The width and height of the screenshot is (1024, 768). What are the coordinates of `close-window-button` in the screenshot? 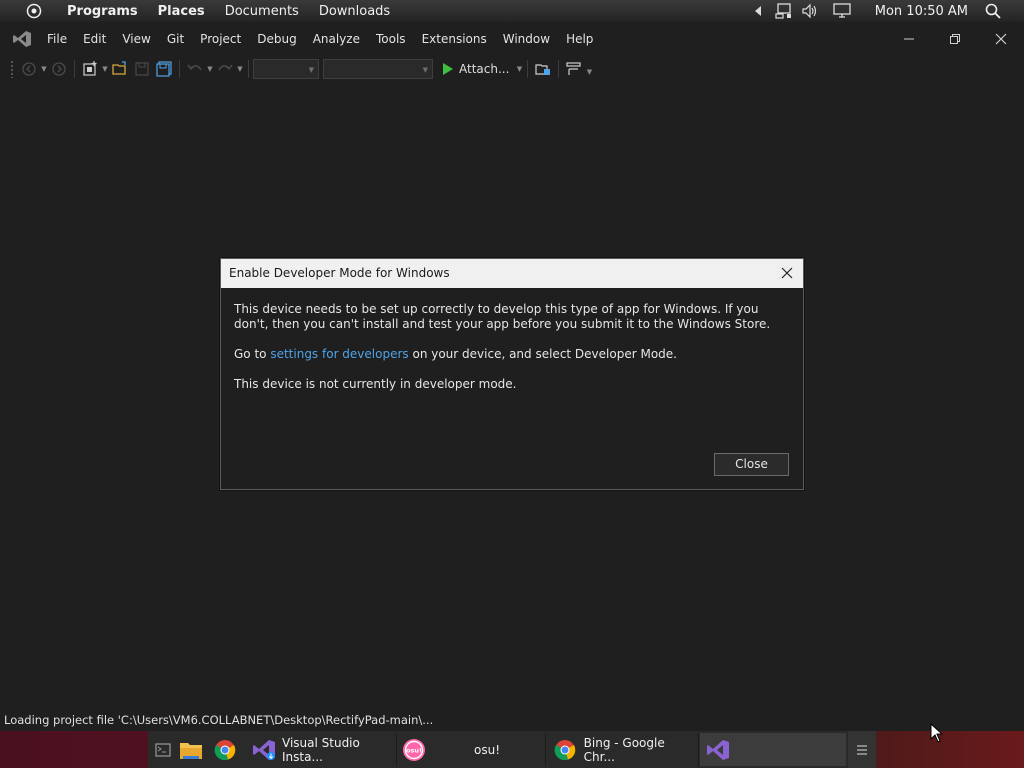 It's located at (1001, 39).